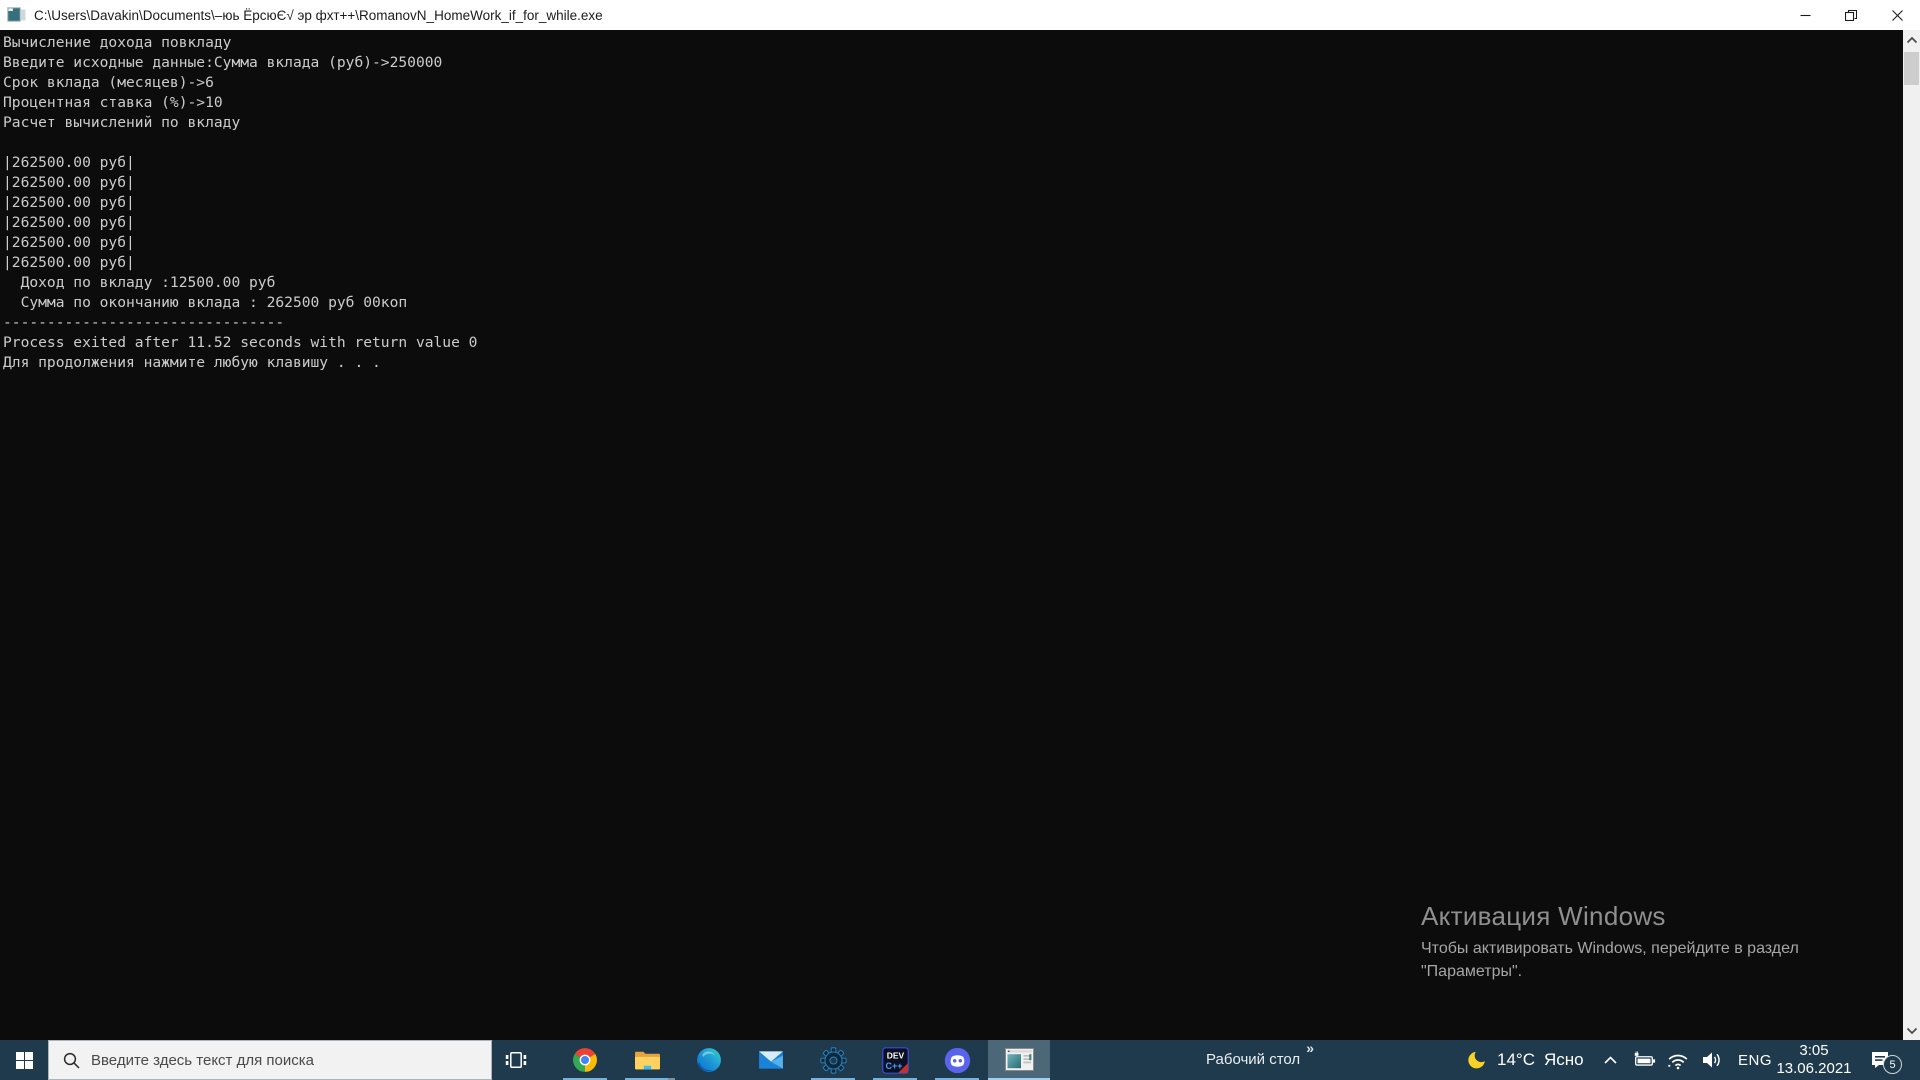 This screenshot has width=1920, height=1080. I want to click on edge-icon, so click(709, 1060).